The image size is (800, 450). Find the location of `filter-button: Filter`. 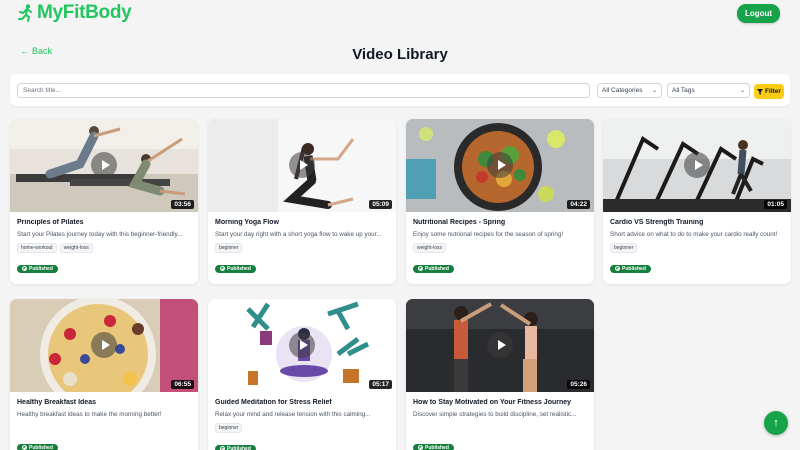

filter-button: Filter is located at coordinates (769, 91).